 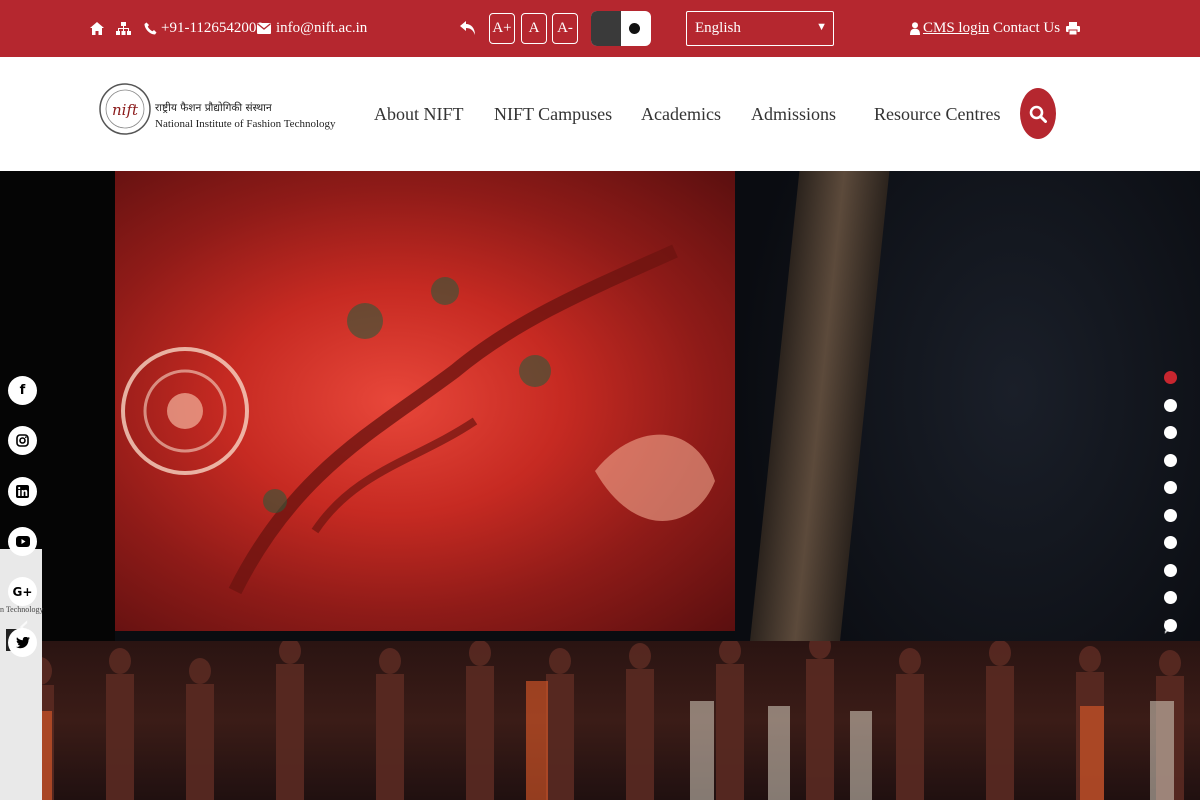 I want to click on phone-link: +91-1126542000, so click(x=204, y=28).